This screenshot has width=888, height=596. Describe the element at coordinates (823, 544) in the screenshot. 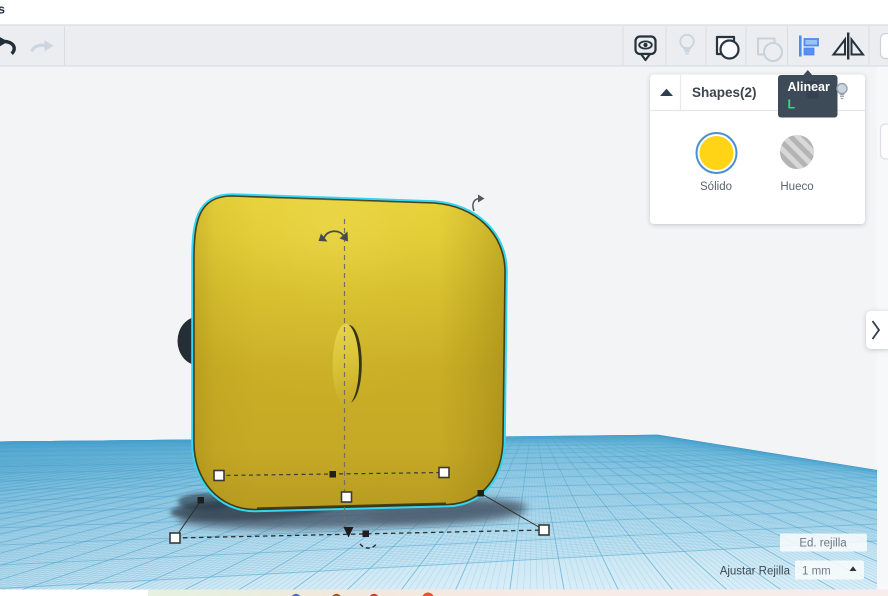

I see `svg-text: Ed. rejilla` at that location.